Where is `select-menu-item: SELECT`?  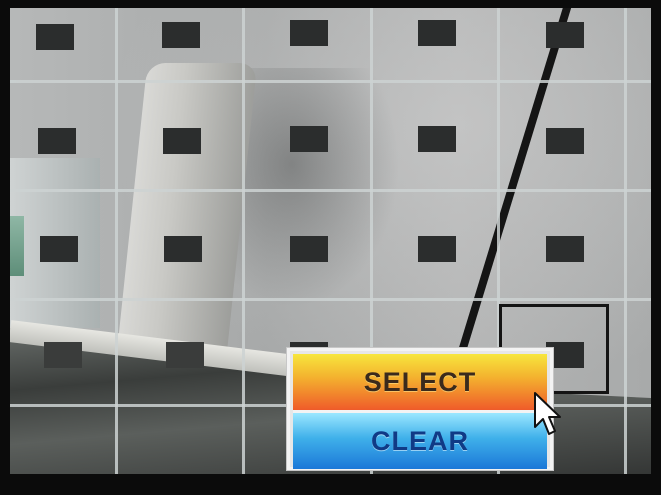 select-menu-item: SELECT is located at coordinates (420, 382).